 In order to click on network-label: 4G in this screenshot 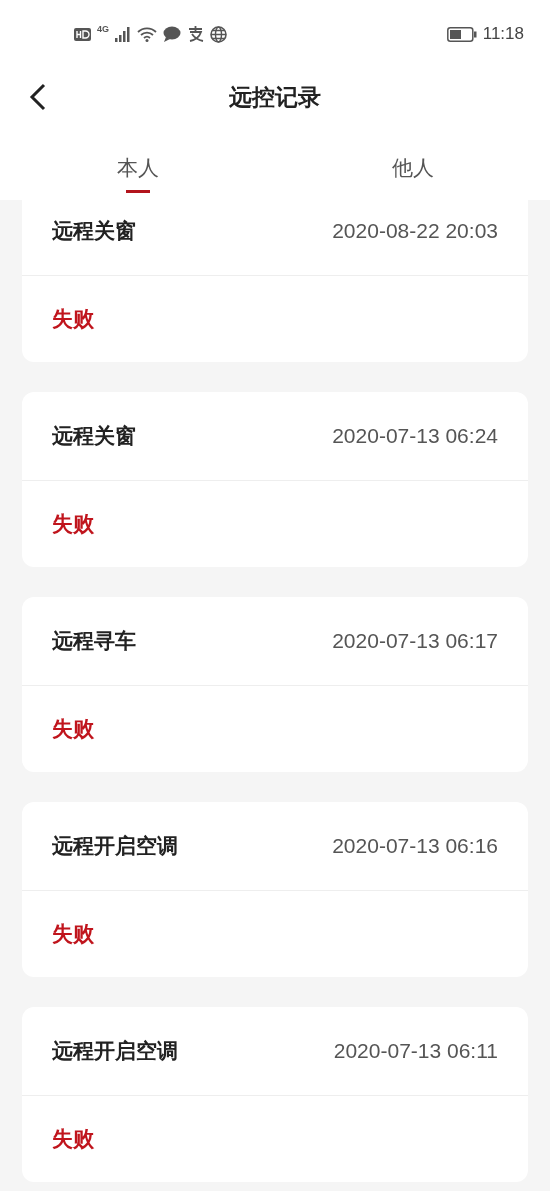, I will do `click(103, 29)`.